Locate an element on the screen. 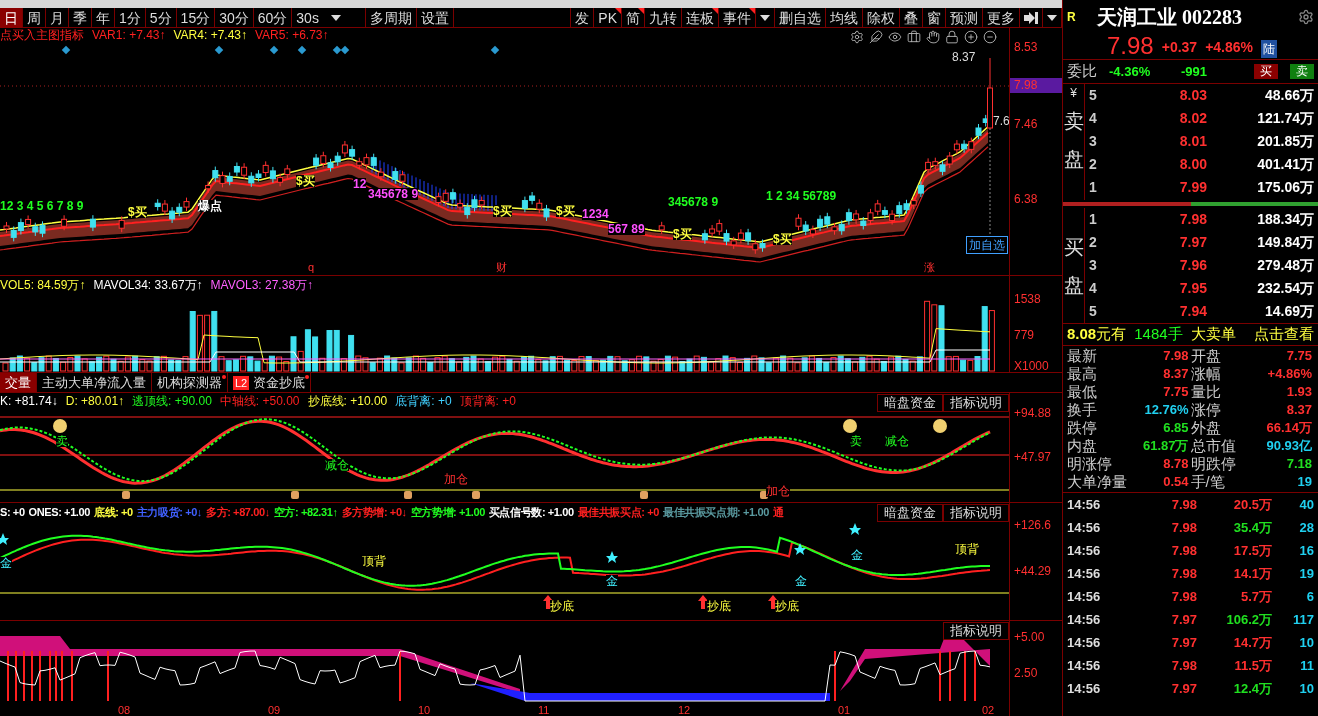  price-change: +0.37 is located at coordinates (1179, 47).